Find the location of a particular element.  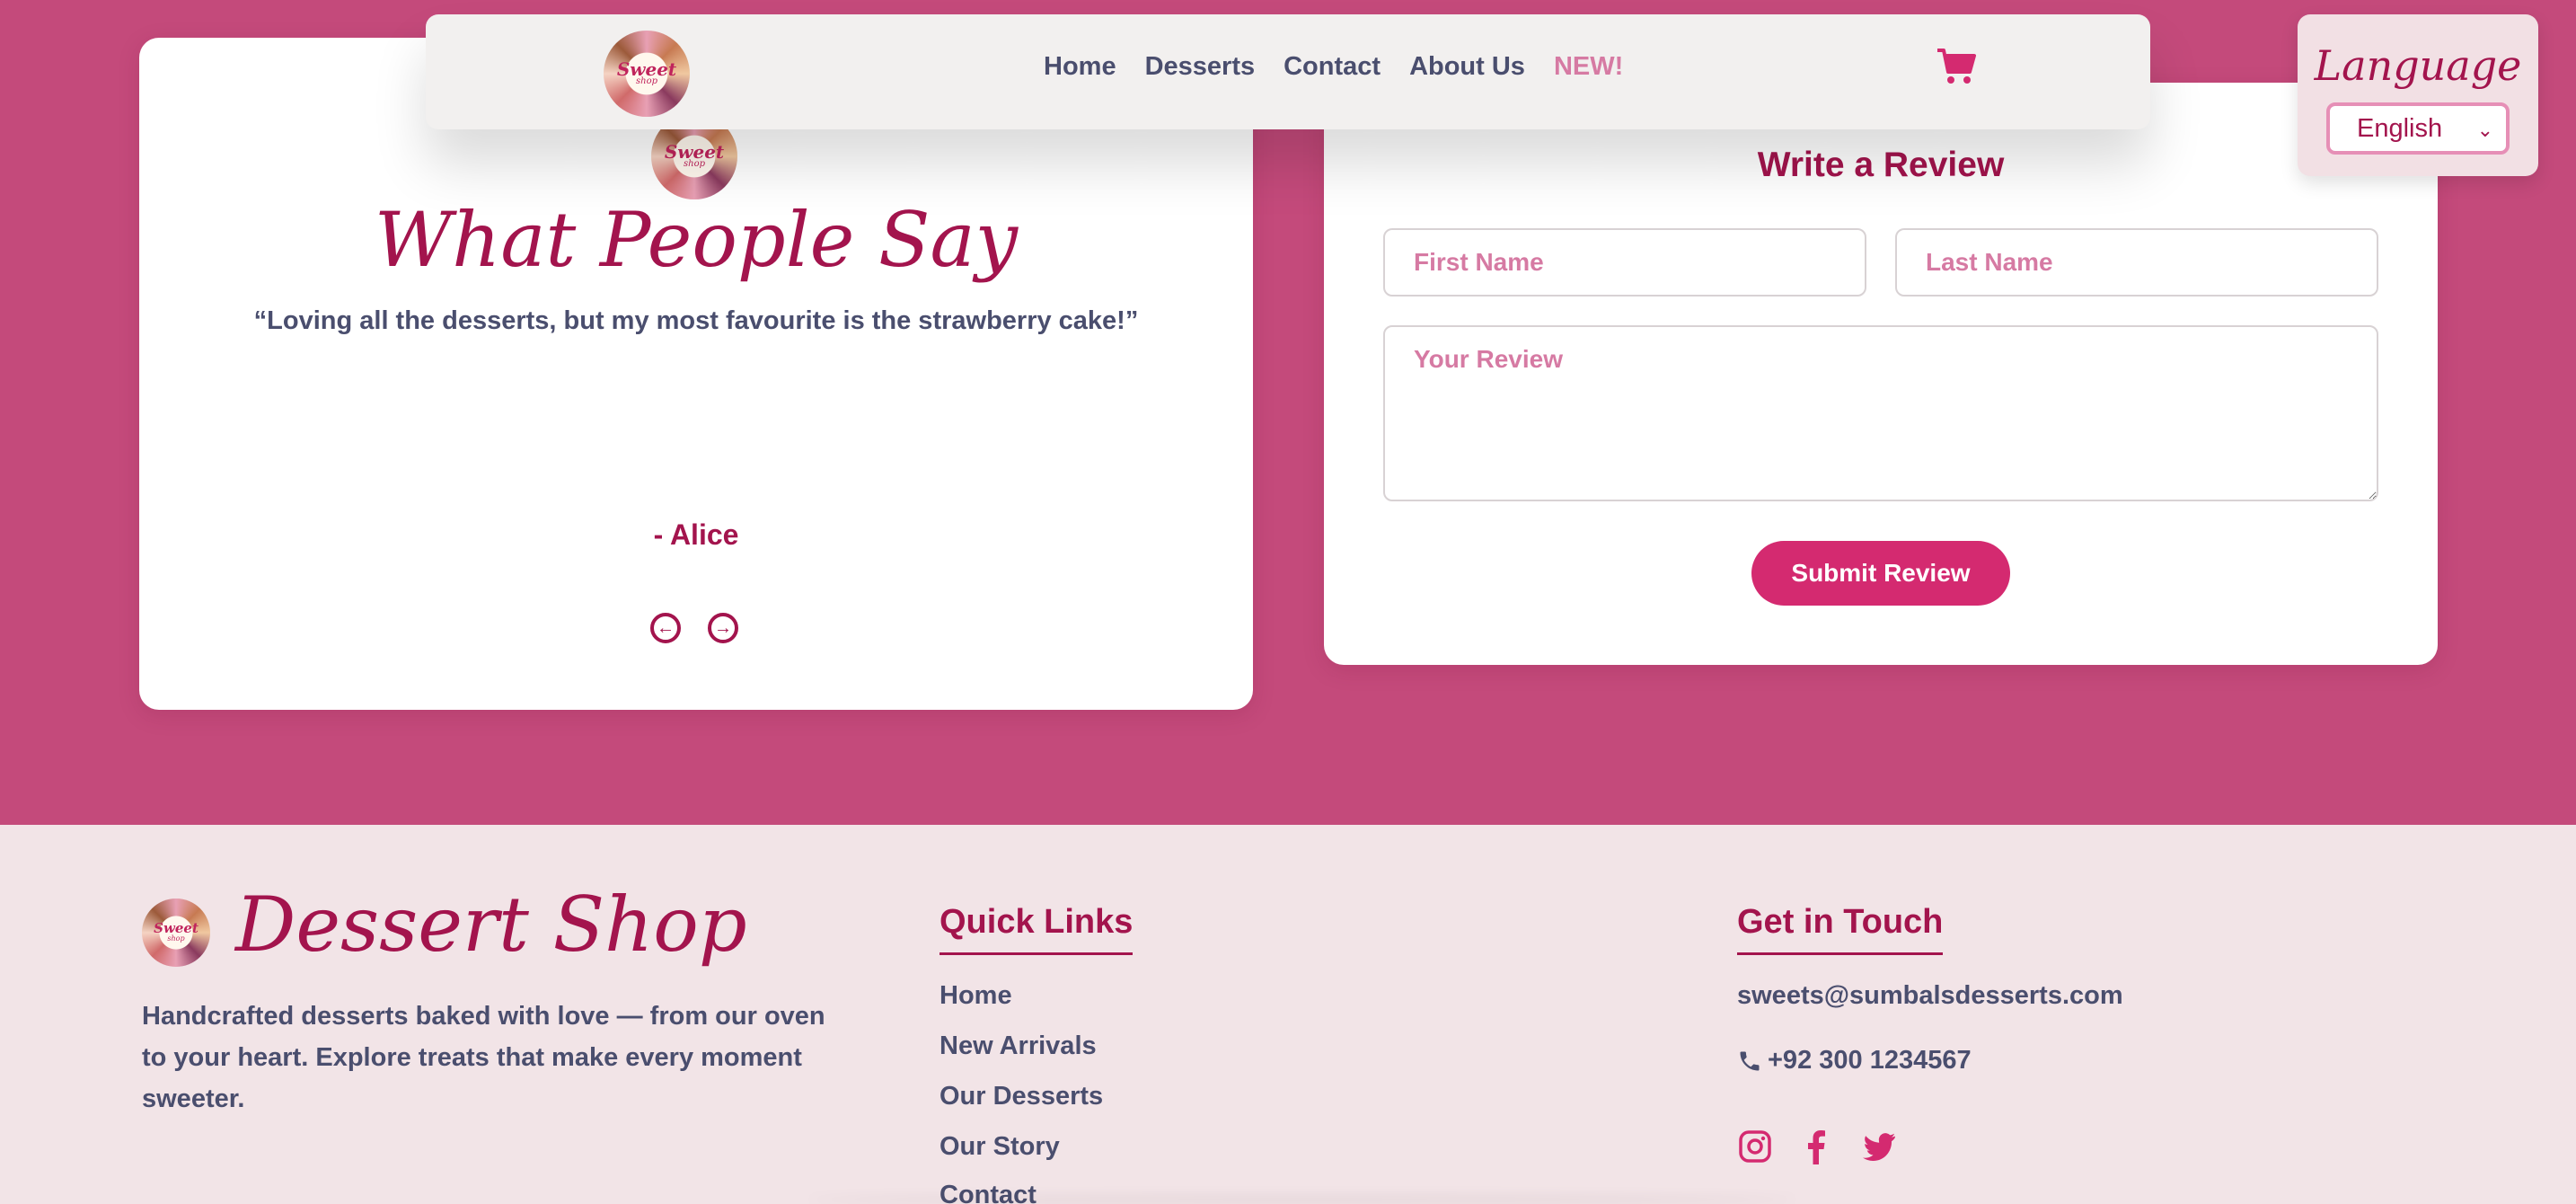

testimonial-author: - Alice is located at coordinates (696, 534).